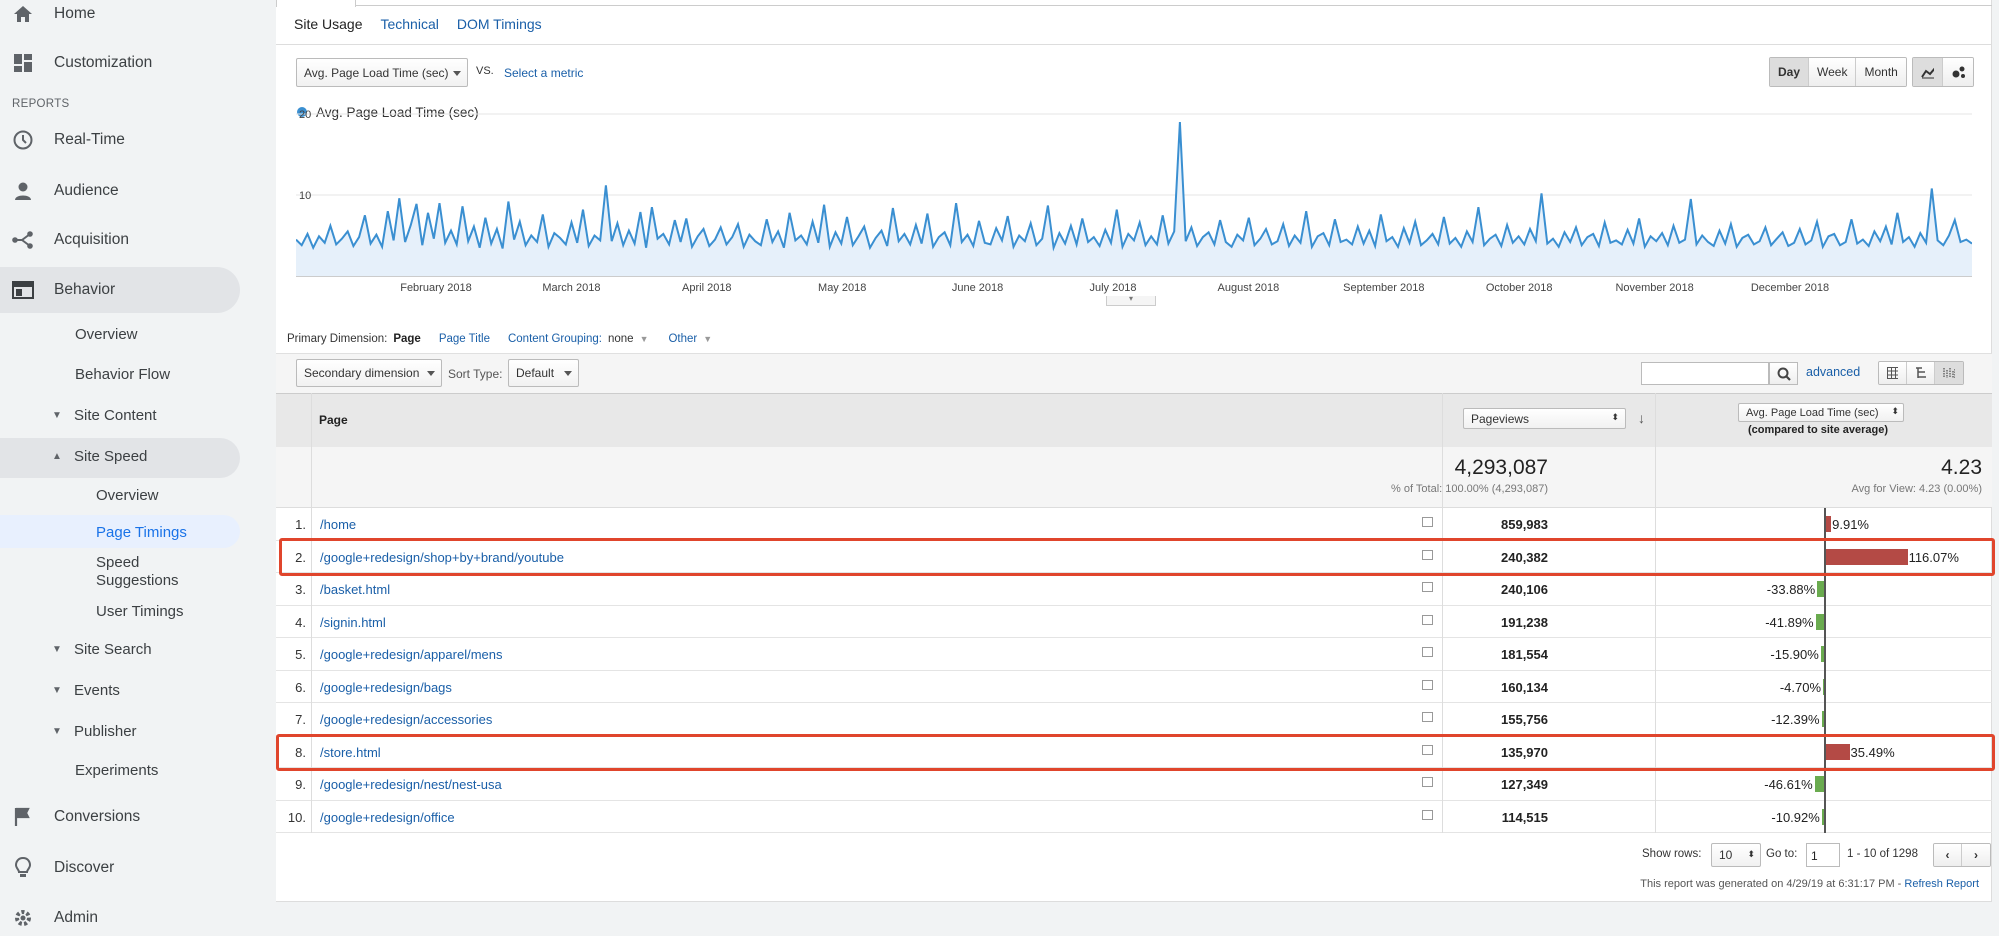 This screenshot has width=1999, height=941. What do you see at coordinates (1949, 373) in the screenshot?
I see `comparison-view-icon` at bounding box center [1949, 373].